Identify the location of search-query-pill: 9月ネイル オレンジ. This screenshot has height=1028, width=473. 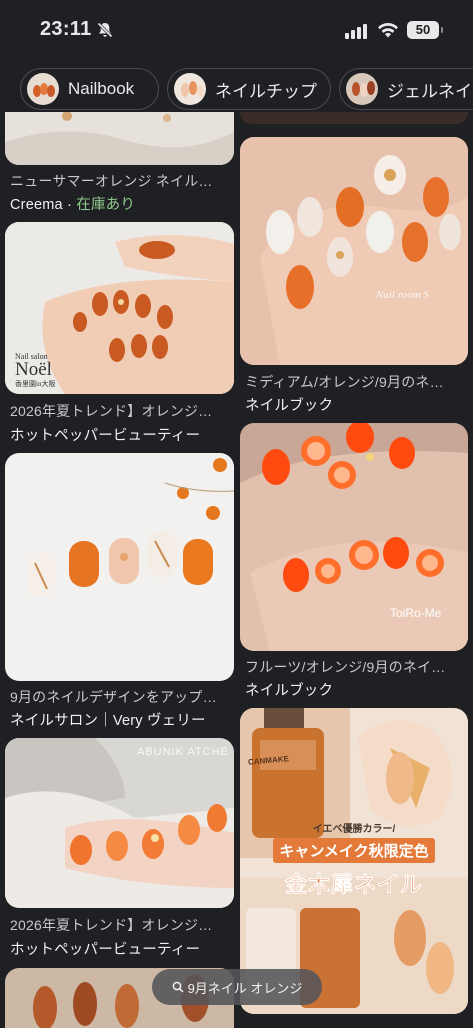
(237, 987).